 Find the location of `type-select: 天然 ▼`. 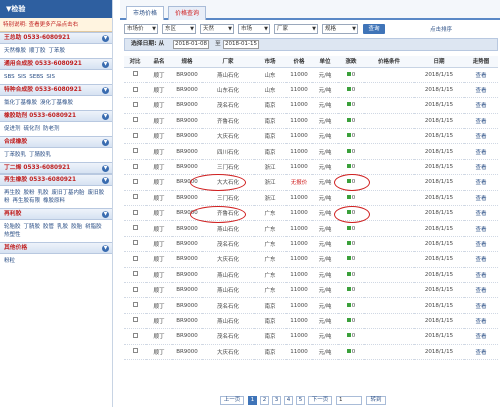

type-select: 天然 ▼ is located at coordinates (217, 29).